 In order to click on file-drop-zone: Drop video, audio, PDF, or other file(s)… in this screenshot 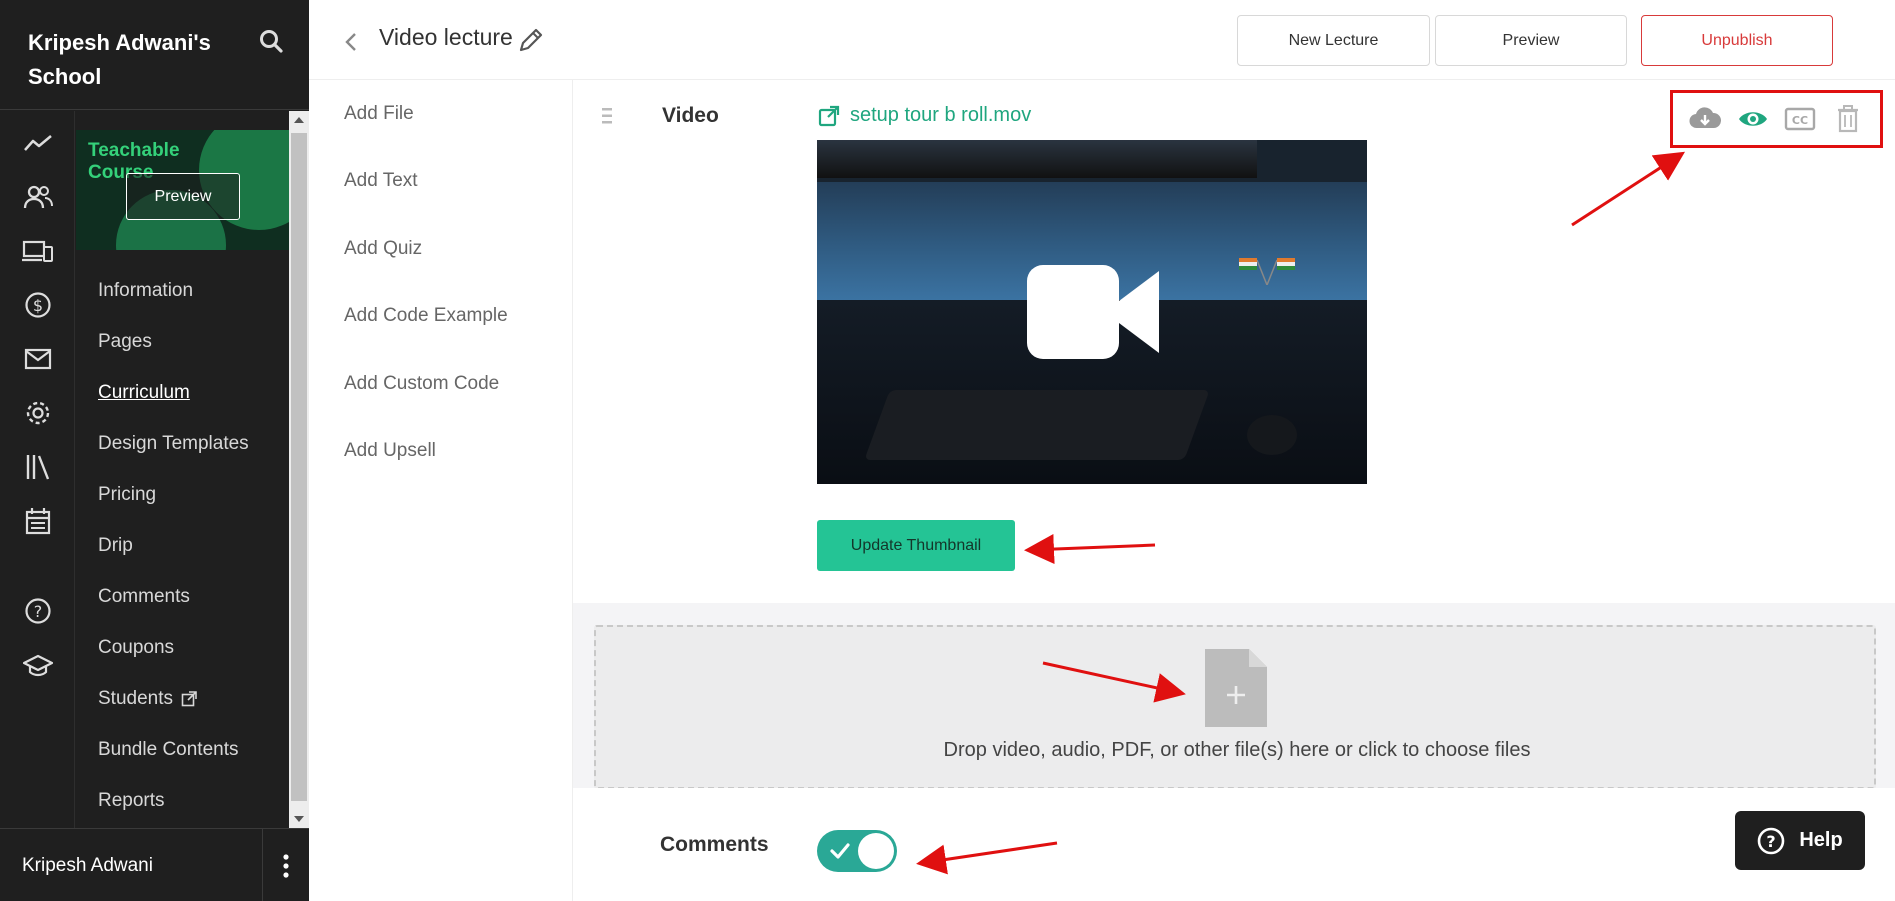, I will do `click(1235, 707)`.